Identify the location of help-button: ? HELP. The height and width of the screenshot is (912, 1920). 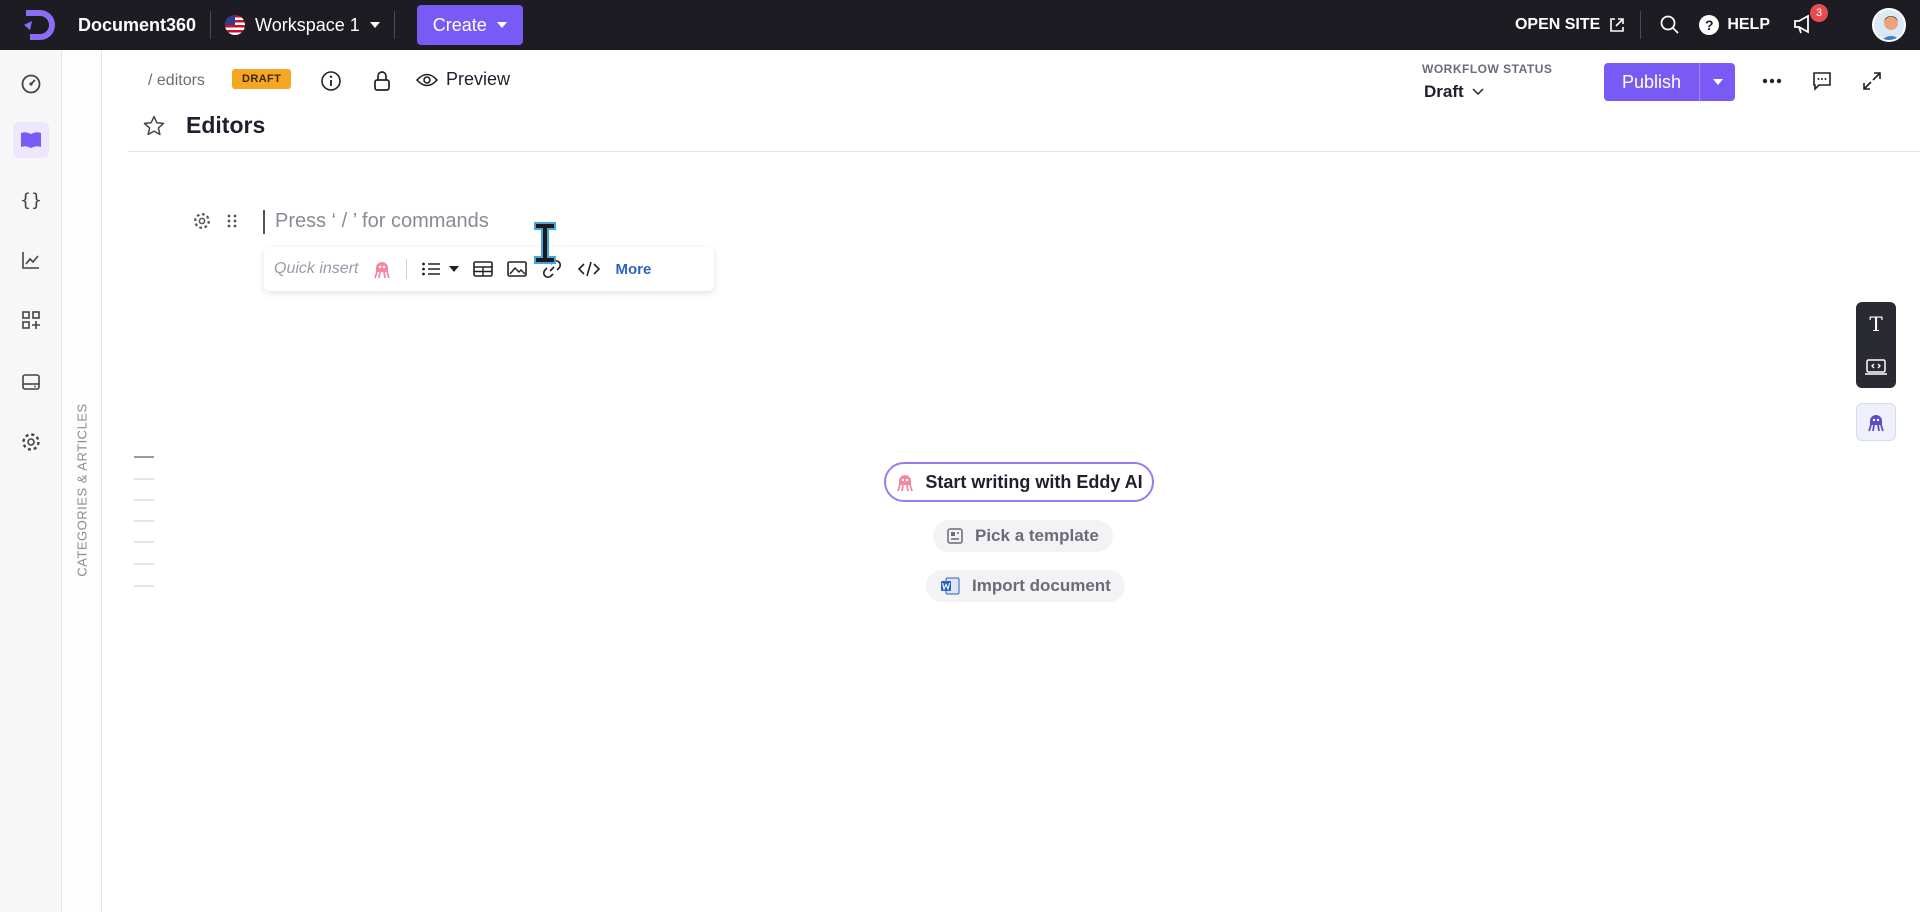
(1734, 25).